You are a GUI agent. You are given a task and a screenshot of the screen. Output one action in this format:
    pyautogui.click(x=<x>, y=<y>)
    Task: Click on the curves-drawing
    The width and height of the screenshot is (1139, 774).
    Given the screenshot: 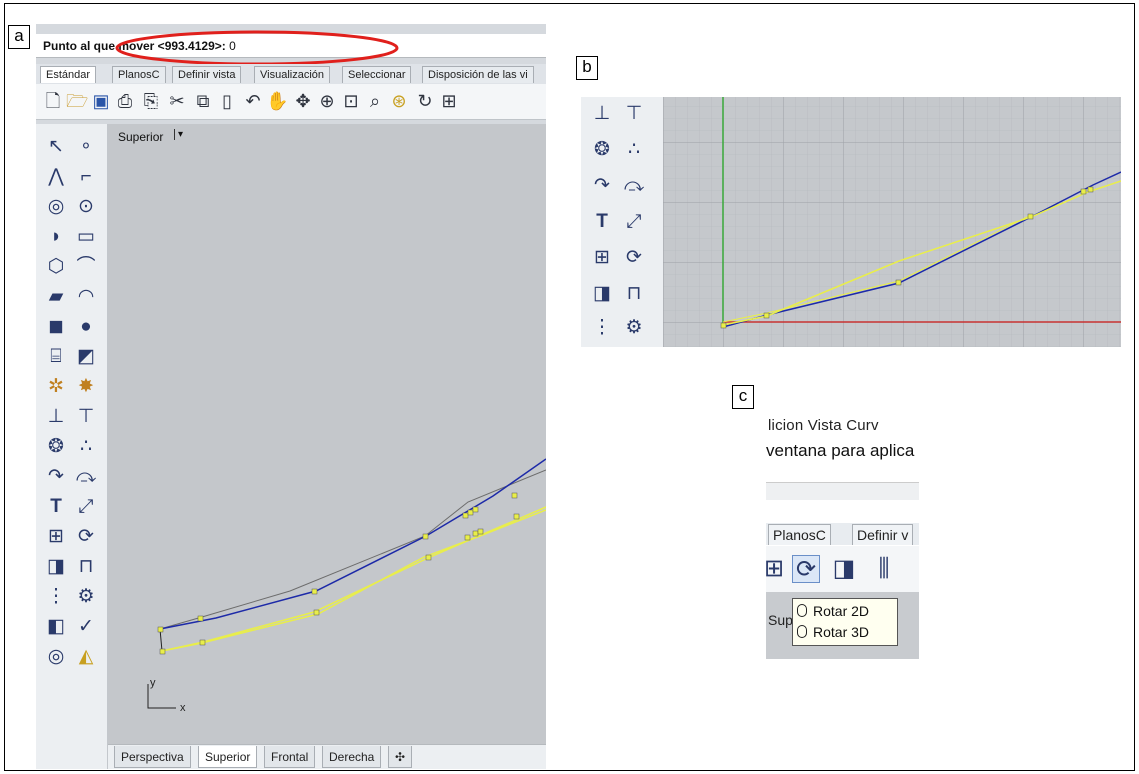 What is the action you would take?
    pyautogui.click(x=346, y=583)
    